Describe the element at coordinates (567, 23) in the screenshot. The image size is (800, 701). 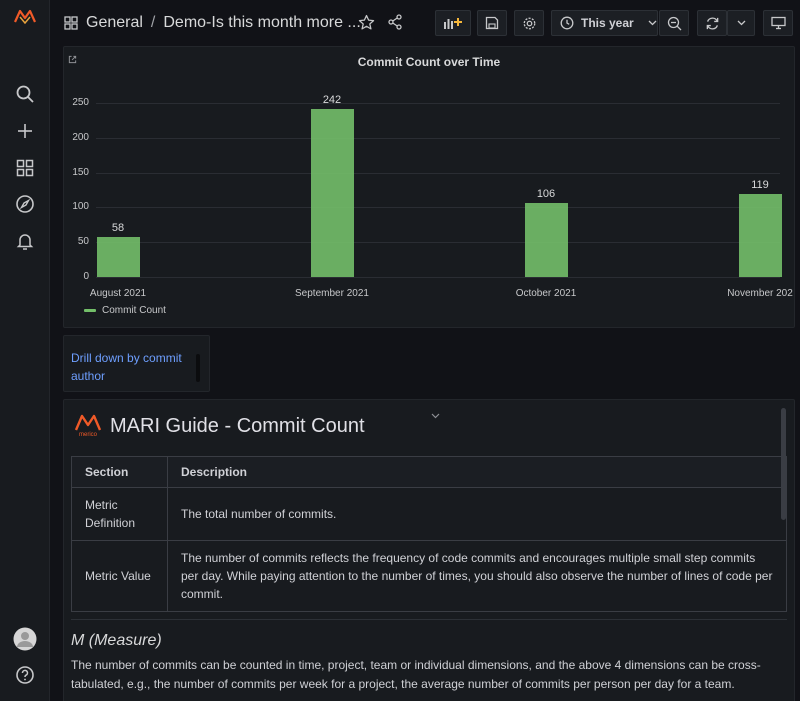
I see `clock-icon` at that location.